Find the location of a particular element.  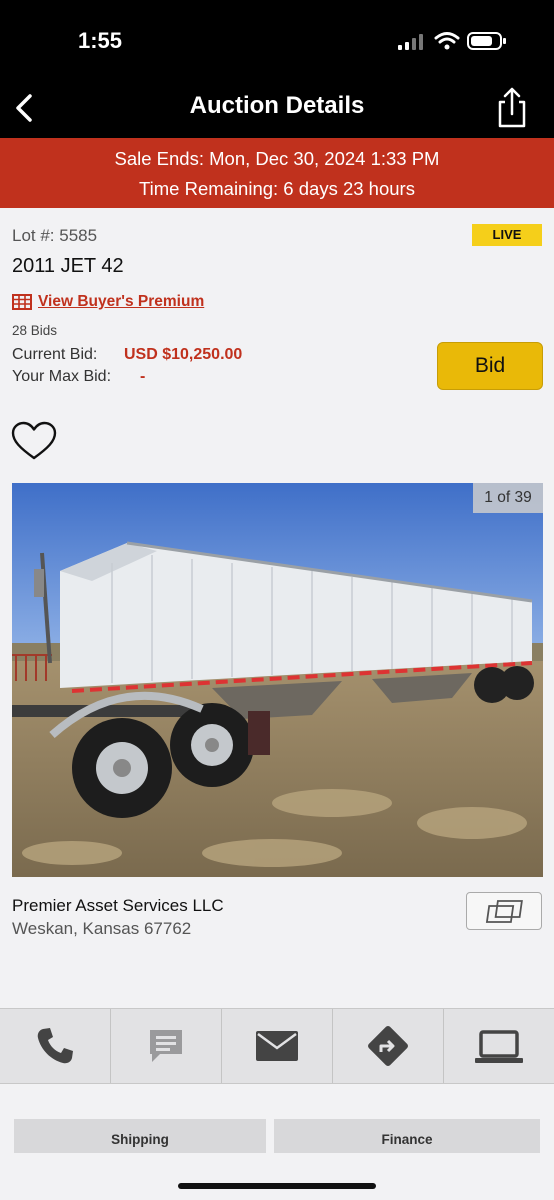

heart-icon is located at coordinates (34, 441).